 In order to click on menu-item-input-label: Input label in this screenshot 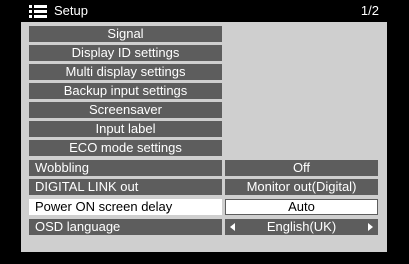, I will do `click(125, 129)`.